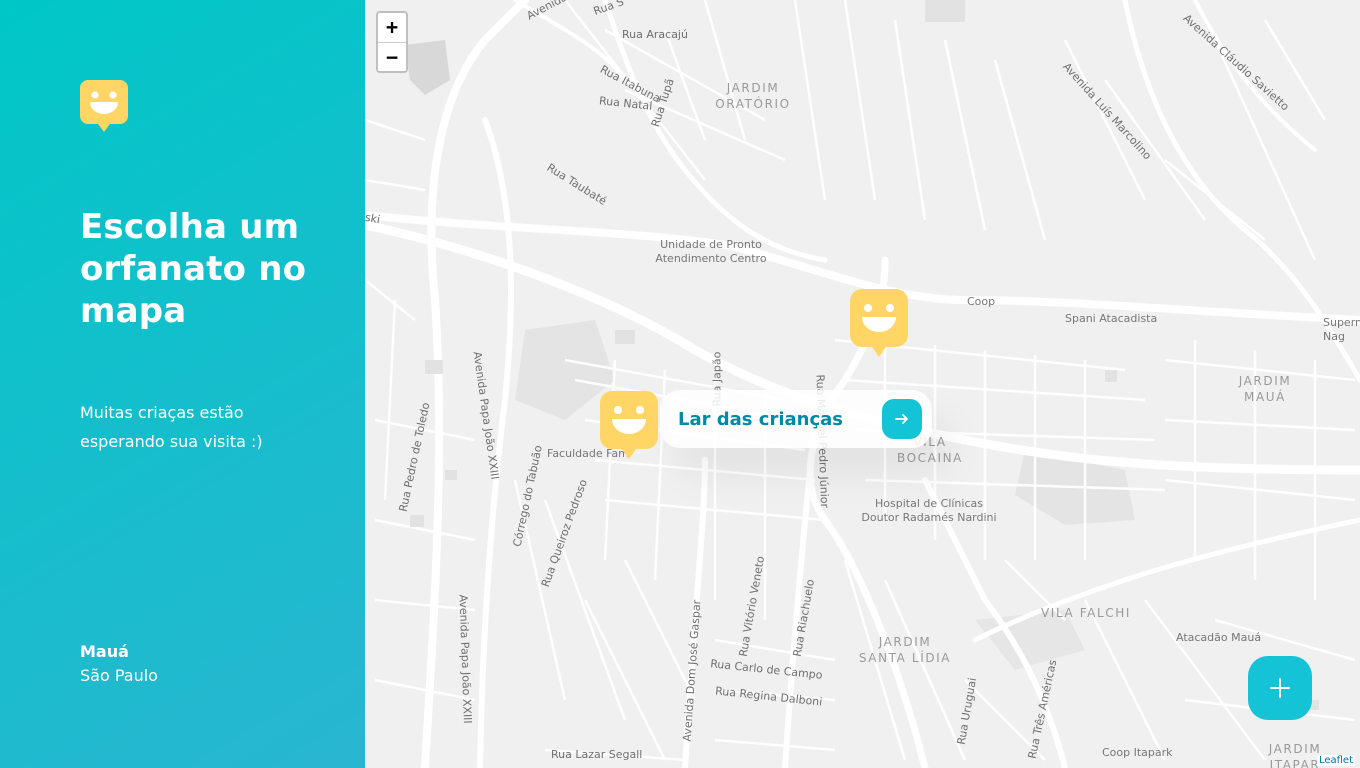  I want to click on location-info: Mauá São Paulo, so click(119, 664).